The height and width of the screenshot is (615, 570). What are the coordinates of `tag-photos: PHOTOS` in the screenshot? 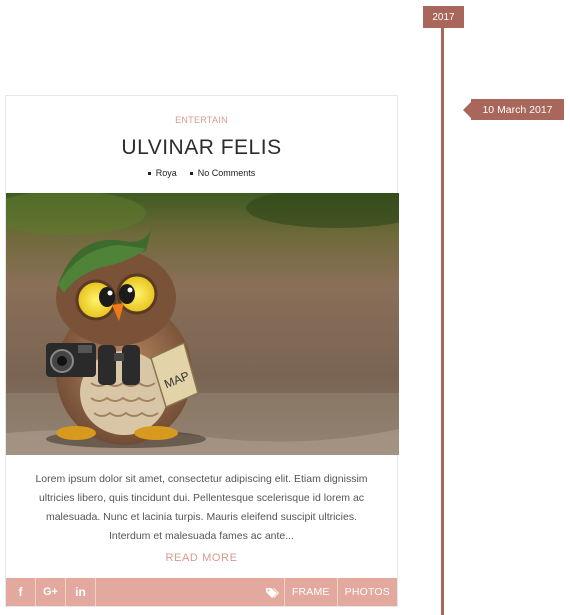 It's located at (366, 592).